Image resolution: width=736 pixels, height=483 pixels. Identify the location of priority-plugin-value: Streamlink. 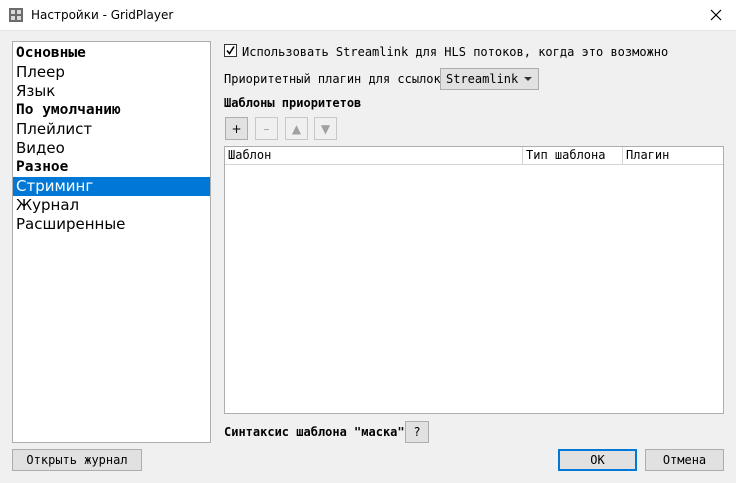
(482, 79).